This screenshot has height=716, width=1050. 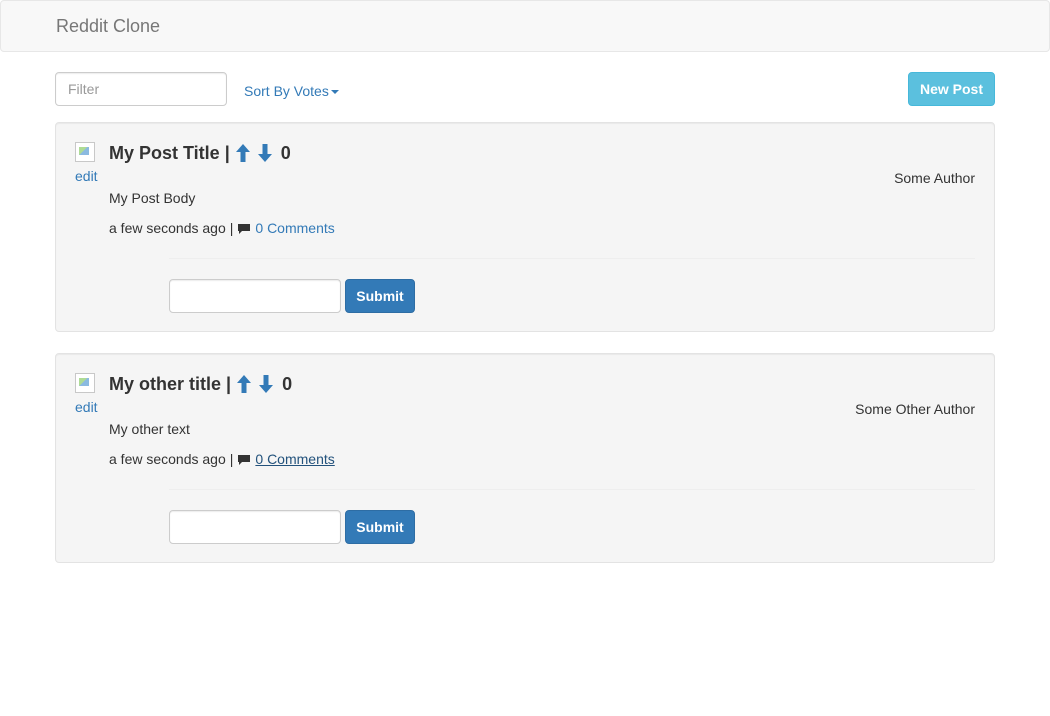 I want to click on post-author: Some Other Author, so click(x=915, y=409).